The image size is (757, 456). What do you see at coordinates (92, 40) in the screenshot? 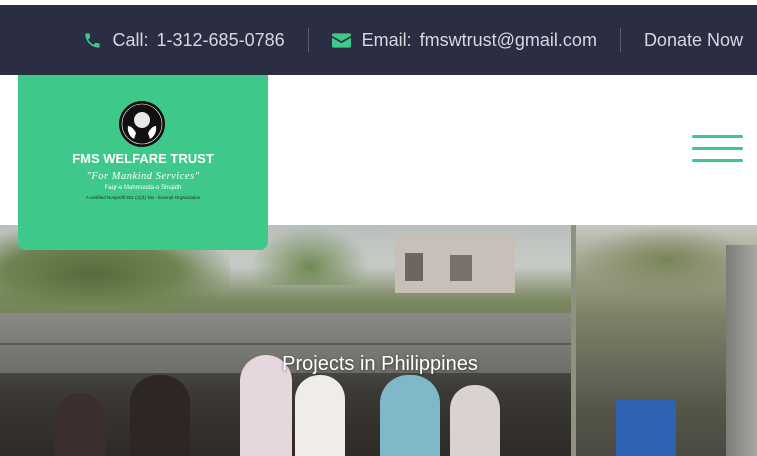
I see `phone-icon` at bounding box center [92, 40].